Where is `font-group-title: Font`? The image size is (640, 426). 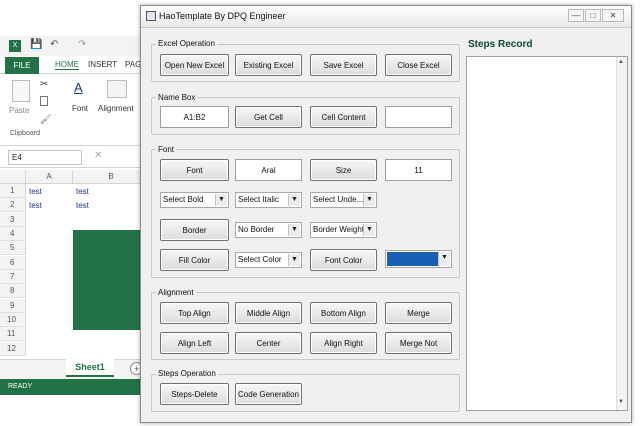
font-group-title: Font is located at coordinates (166, 149).